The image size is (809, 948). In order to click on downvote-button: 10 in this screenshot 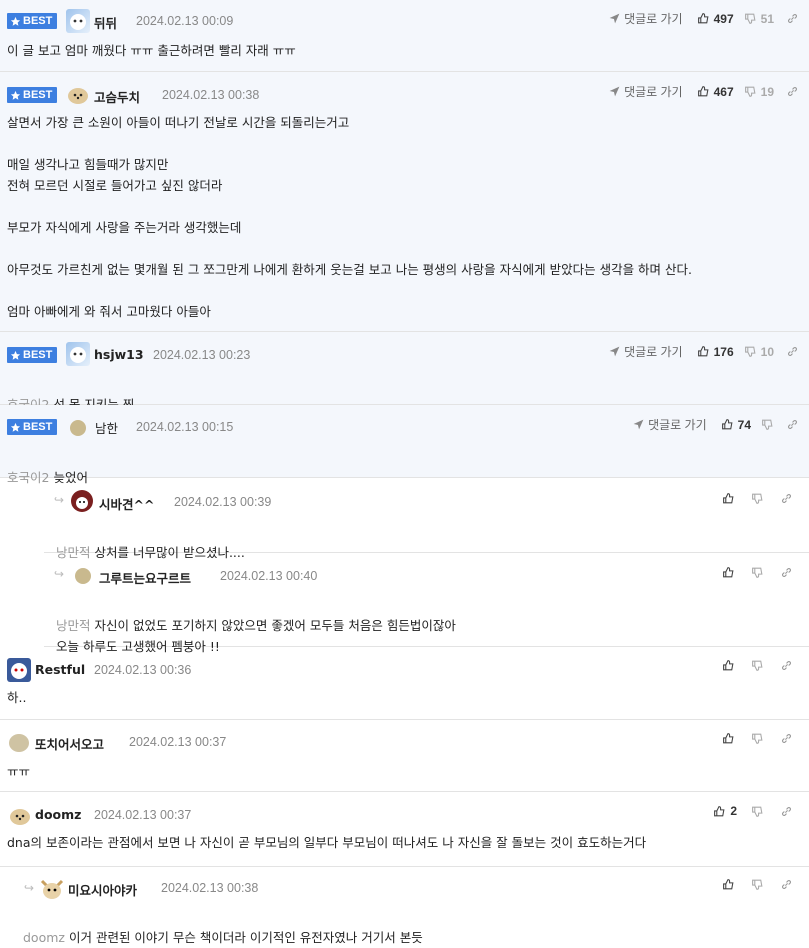, I will do `click(759, 352)`.